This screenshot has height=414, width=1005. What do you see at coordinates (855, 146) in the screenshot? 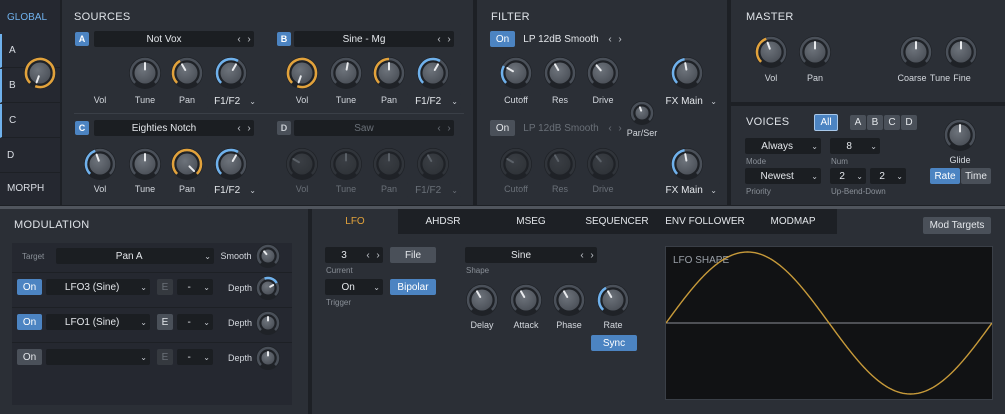
I see `voices-num-select: 8 ⌄` at bounding box center [855, 146].